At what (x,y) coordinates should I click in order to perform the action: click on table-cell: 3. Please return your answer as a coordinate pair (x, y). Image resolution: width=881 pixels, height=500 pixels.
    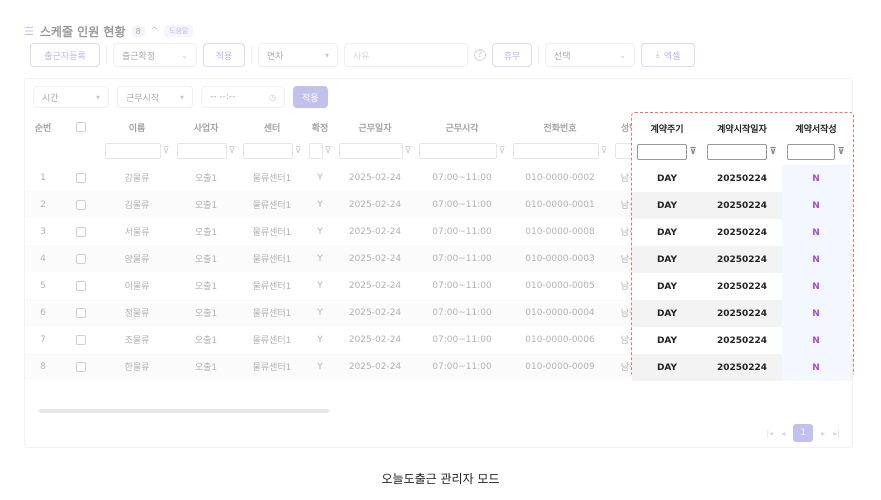
    Looking at the image, I should click on (43, 231).